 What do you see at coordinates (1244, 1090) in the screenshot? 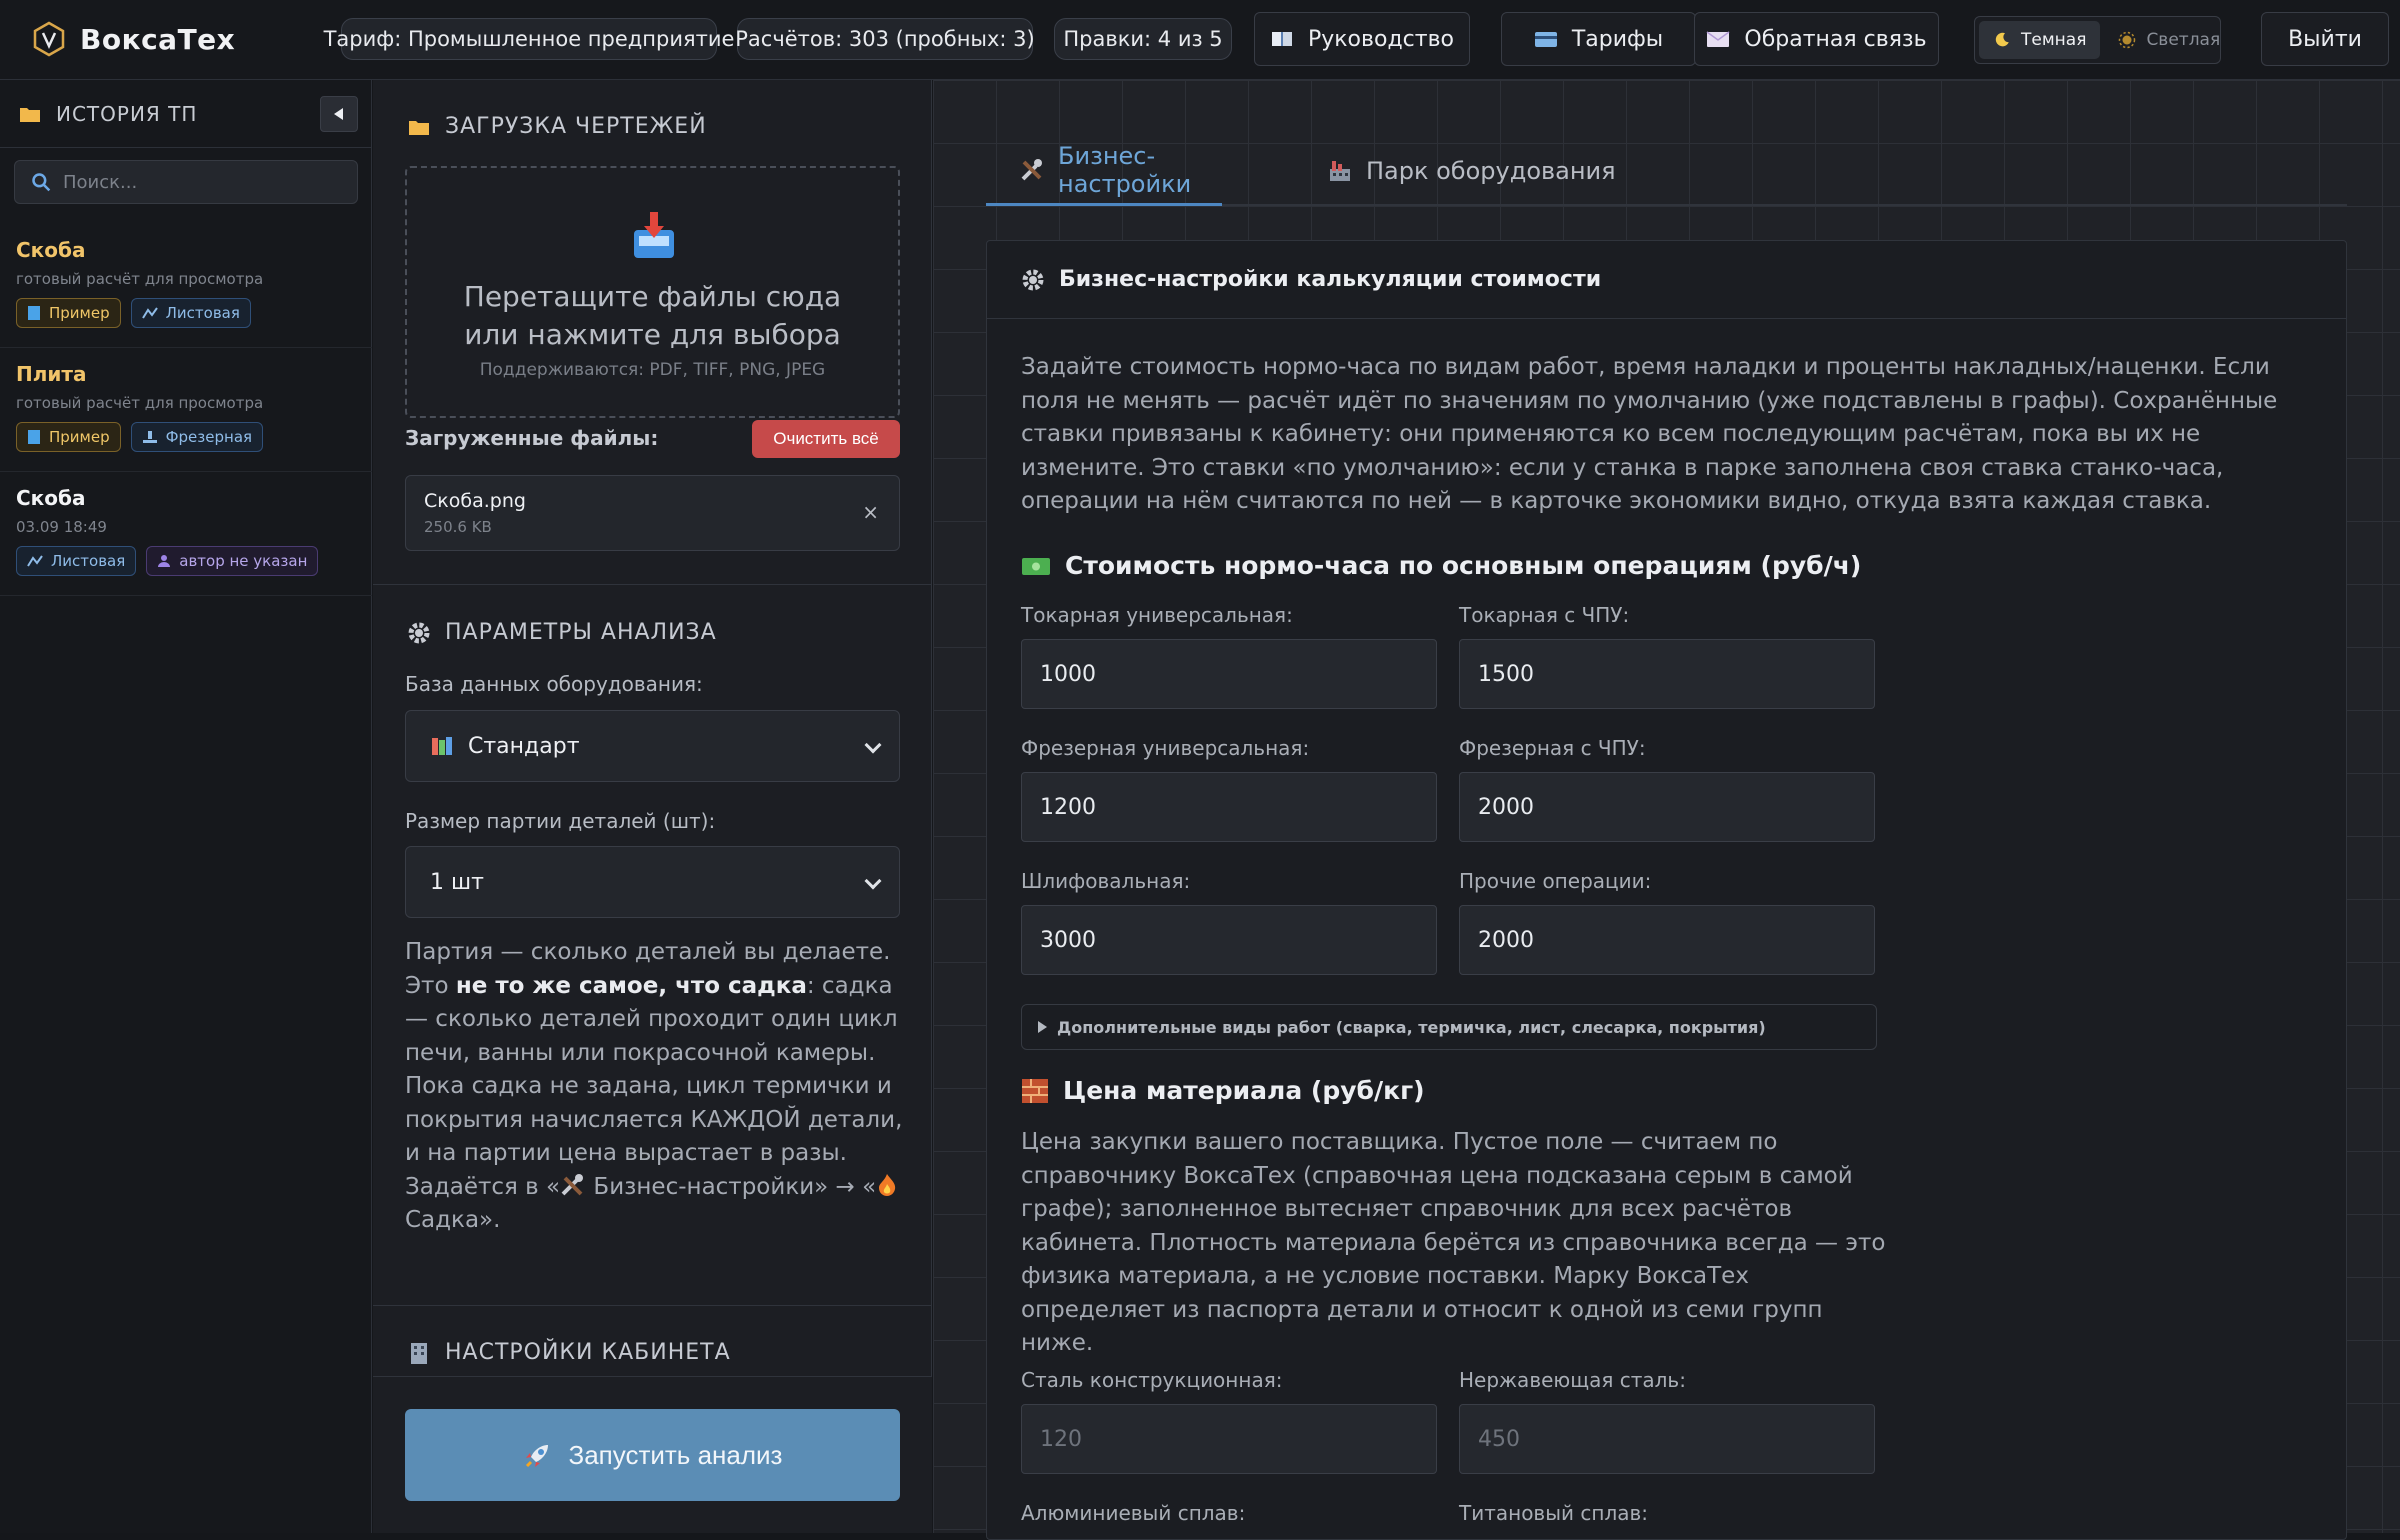
I see `material-title: Цена материала (руб/кг)` at bounding box center [1244, 1090].